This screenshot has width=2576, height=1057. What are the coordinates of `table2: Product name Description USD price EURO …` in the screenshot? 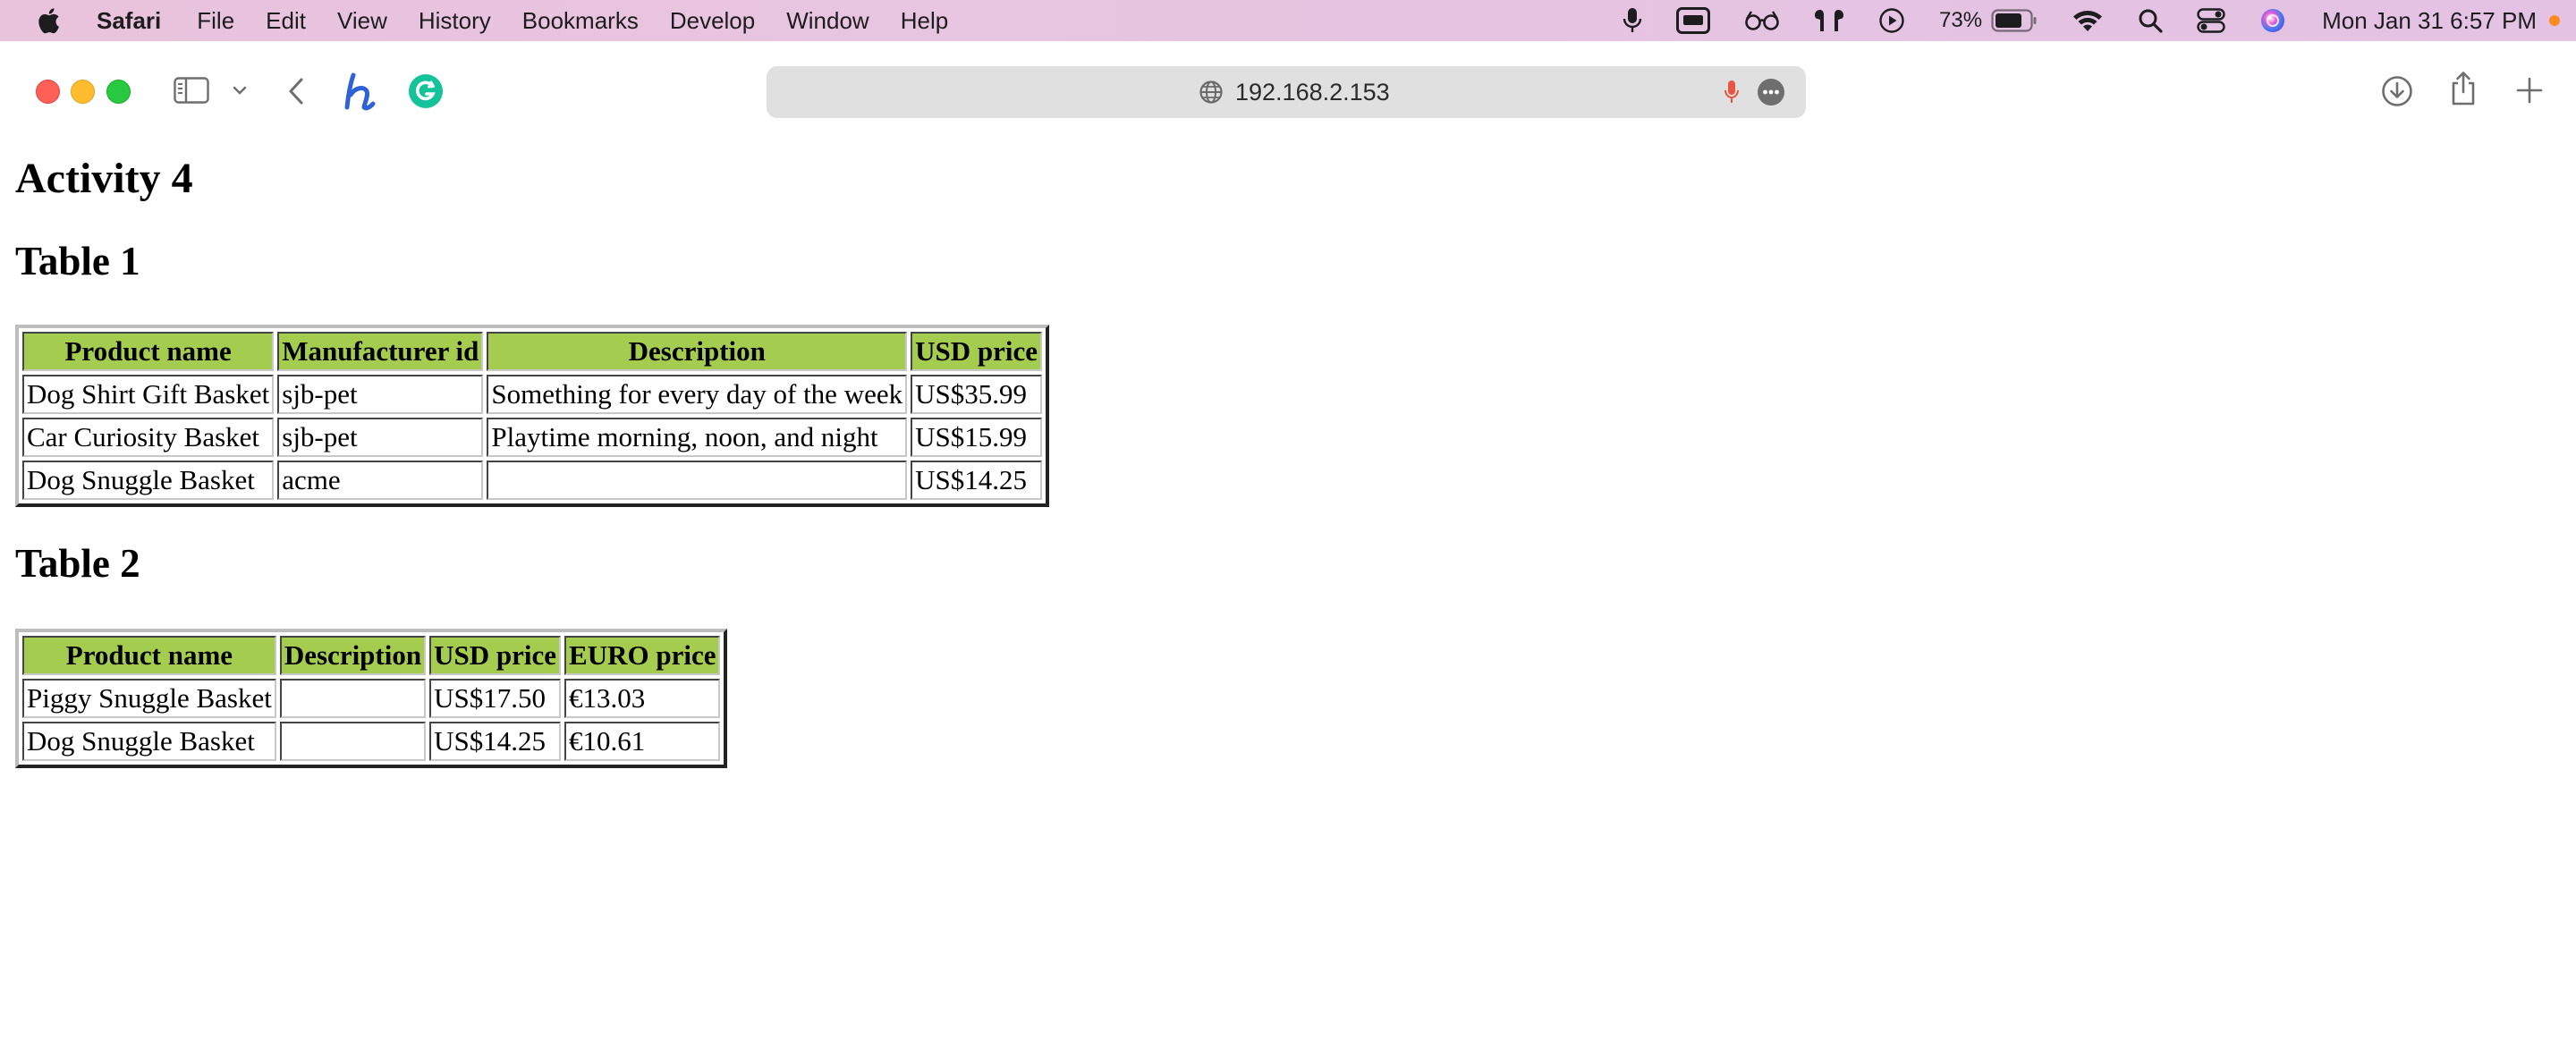 It's located at (371, 698).